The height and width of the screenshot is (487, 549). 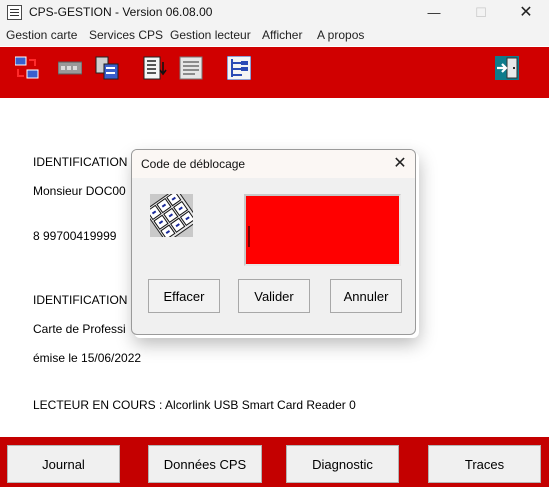 What do you see at coordinates (282, 35) in the screenshot?
I see `menu-afficher: Afficher` at bounding box center [282, 35].